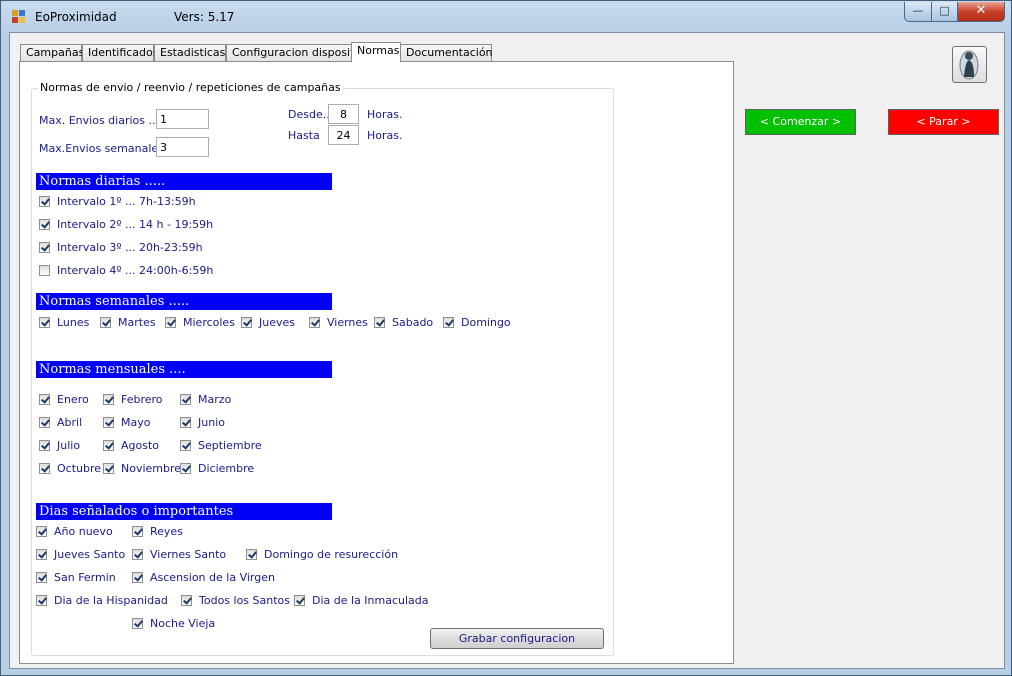  I want to click on checkbox-mayo: Mayo, so click(126, 422).